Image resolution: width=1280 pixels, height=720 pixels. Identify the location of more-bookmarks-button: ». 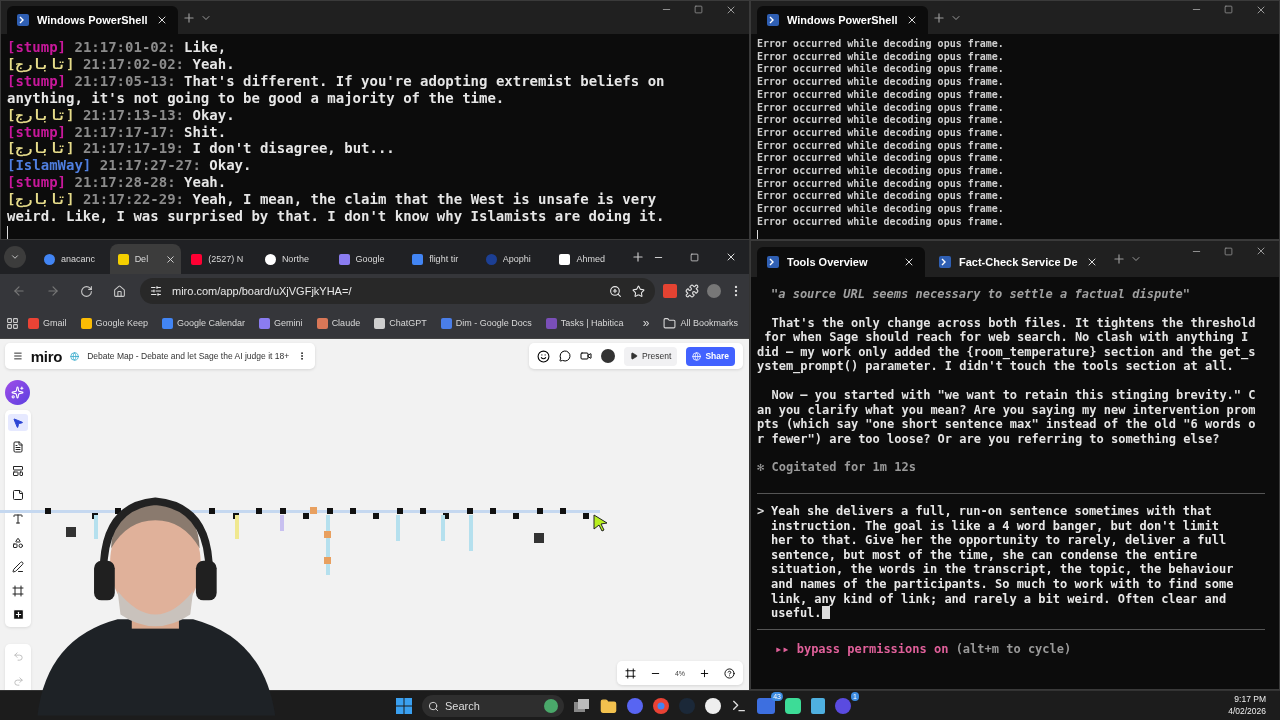
(646, 323).